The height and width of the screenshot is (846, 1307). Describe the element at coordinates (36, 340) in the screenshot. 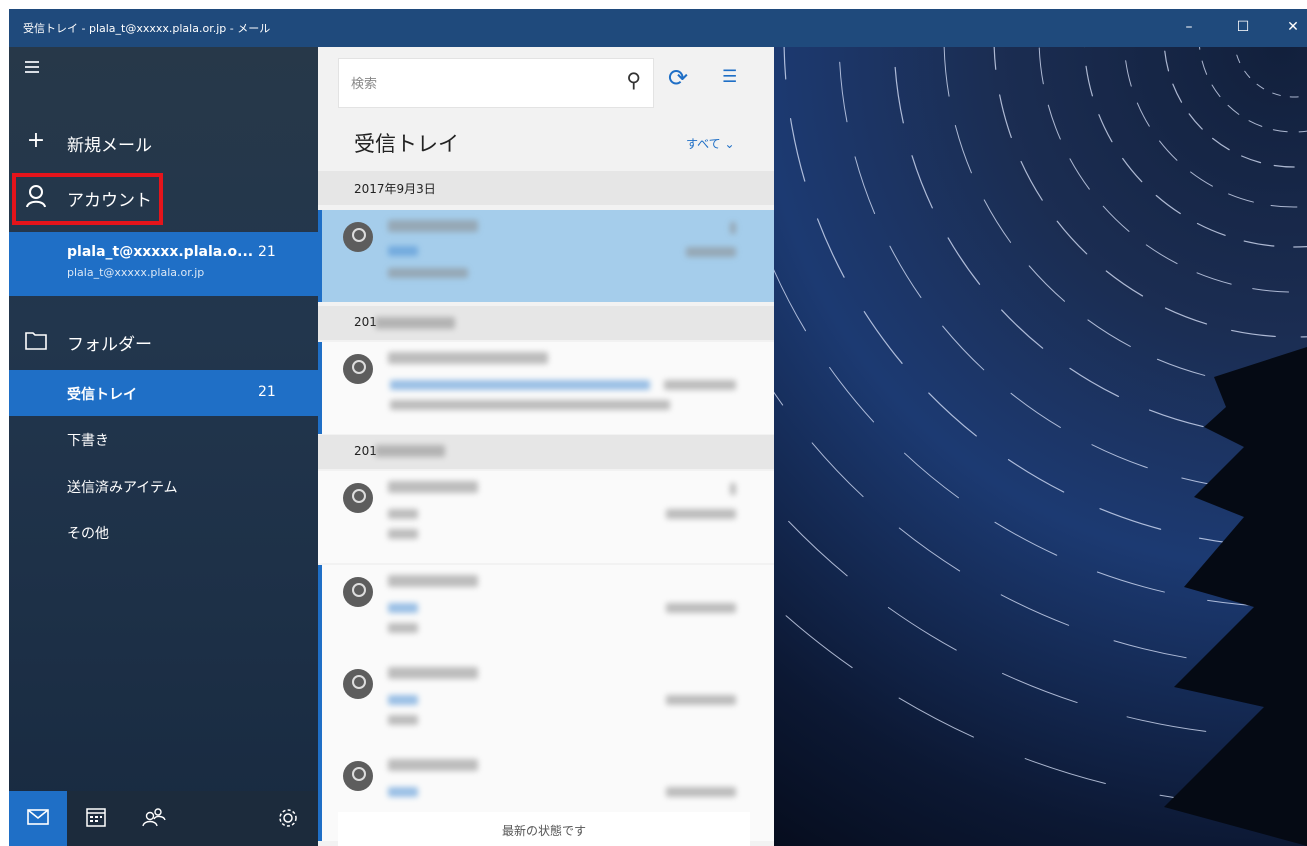

I see `folder-icon` at that location.